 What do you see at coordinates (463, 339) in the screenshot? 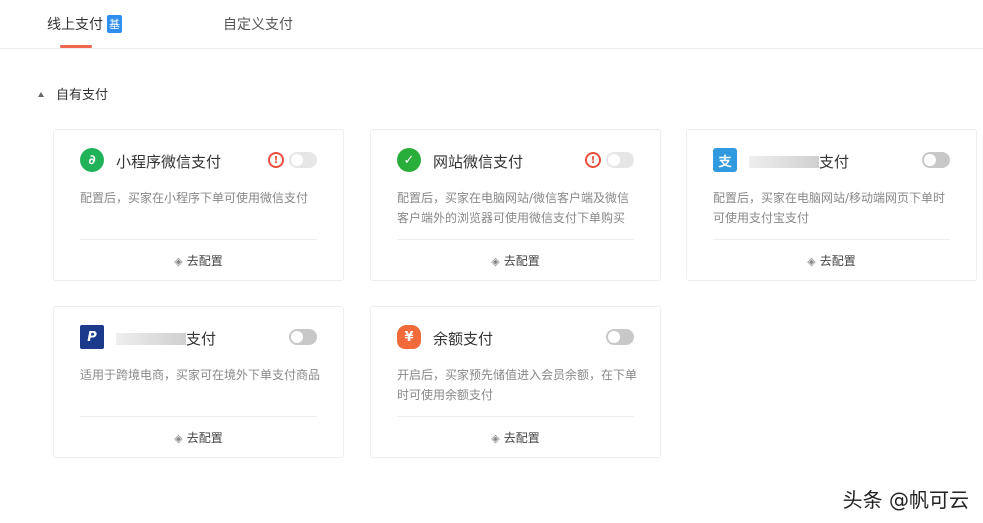
I see `card-title: 余额支付` at bounding box center [463, 339].